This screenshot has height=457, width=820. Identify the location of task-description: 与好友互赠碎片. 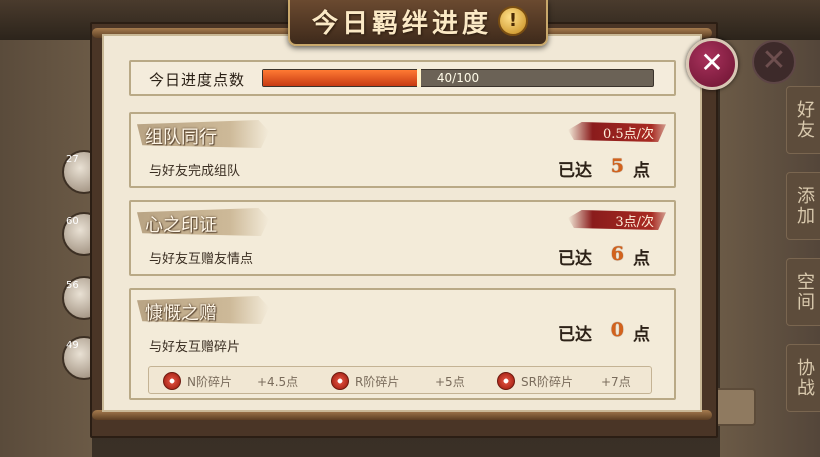
(195, 347).